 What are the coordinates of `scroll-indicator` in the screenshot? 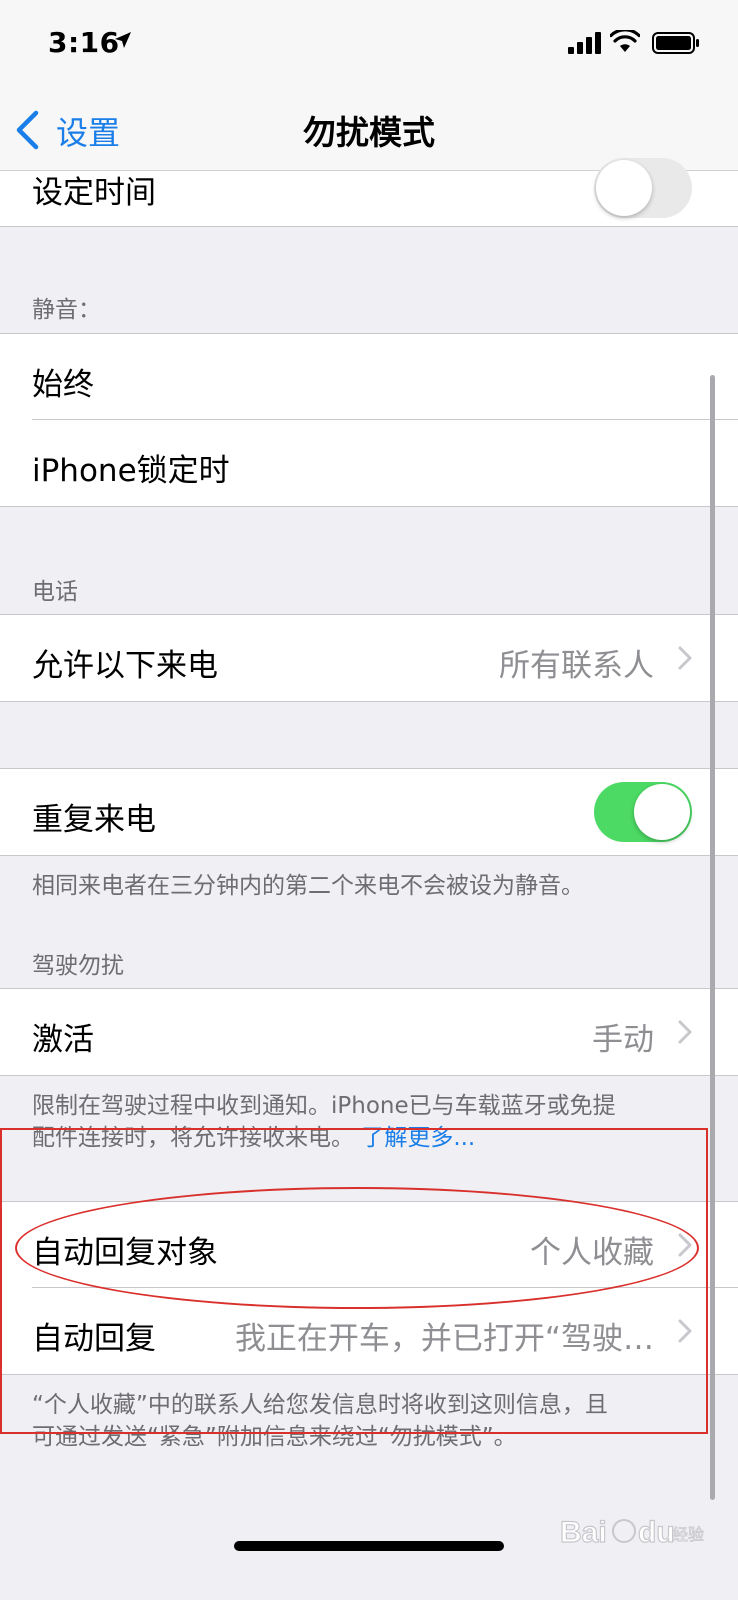 It's located at (712, 937).